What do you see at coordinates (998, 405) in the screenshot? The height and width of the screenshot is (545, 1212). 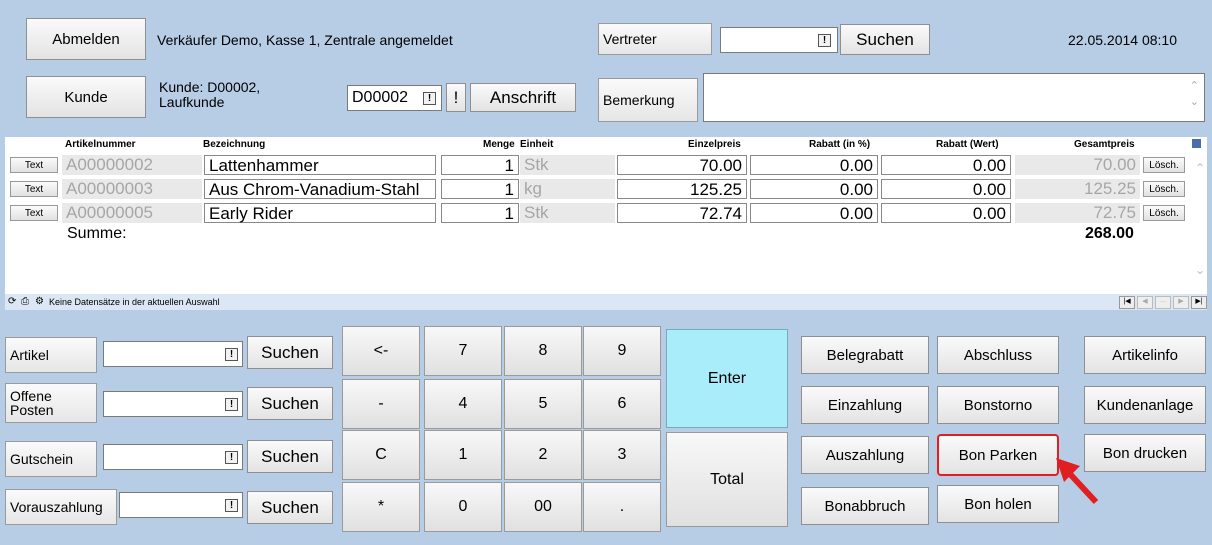 I see `bonstorno-button: Bonstorno` at bounding box center [998, 405].